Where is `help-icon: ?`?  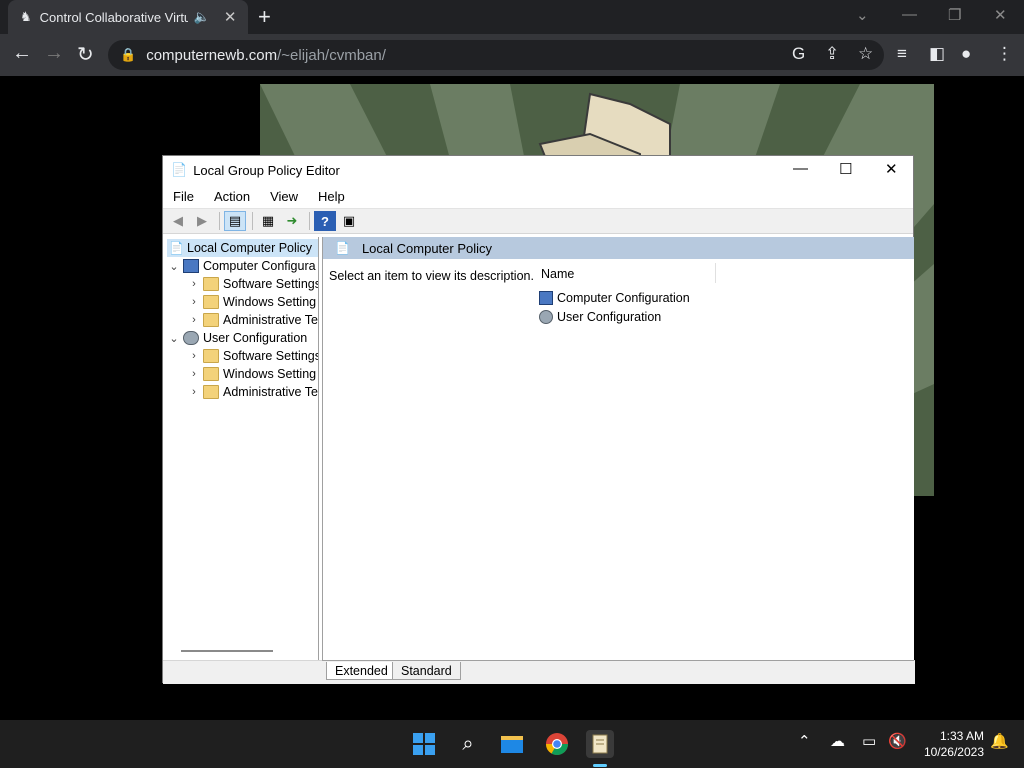
help-icon: ? is located at coordinates (325, 221).